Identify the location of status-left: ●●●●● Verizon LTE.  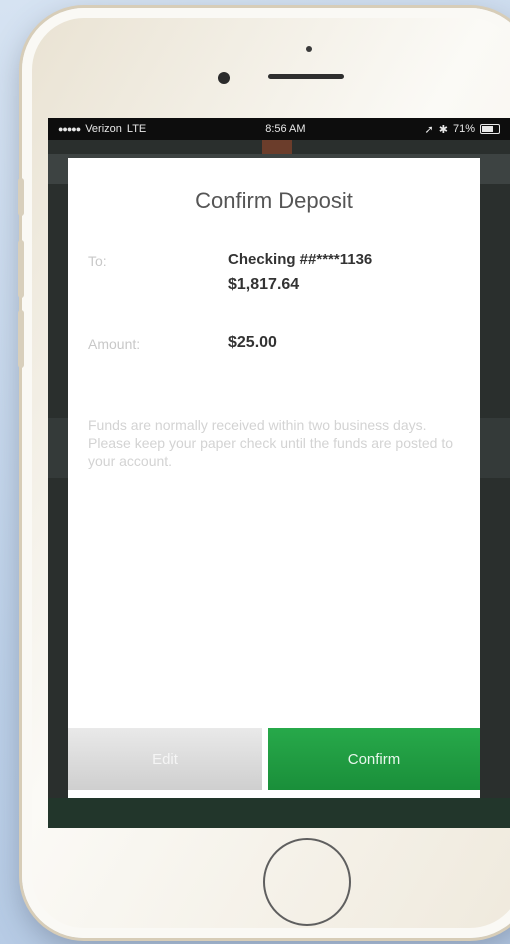
(102, 129).